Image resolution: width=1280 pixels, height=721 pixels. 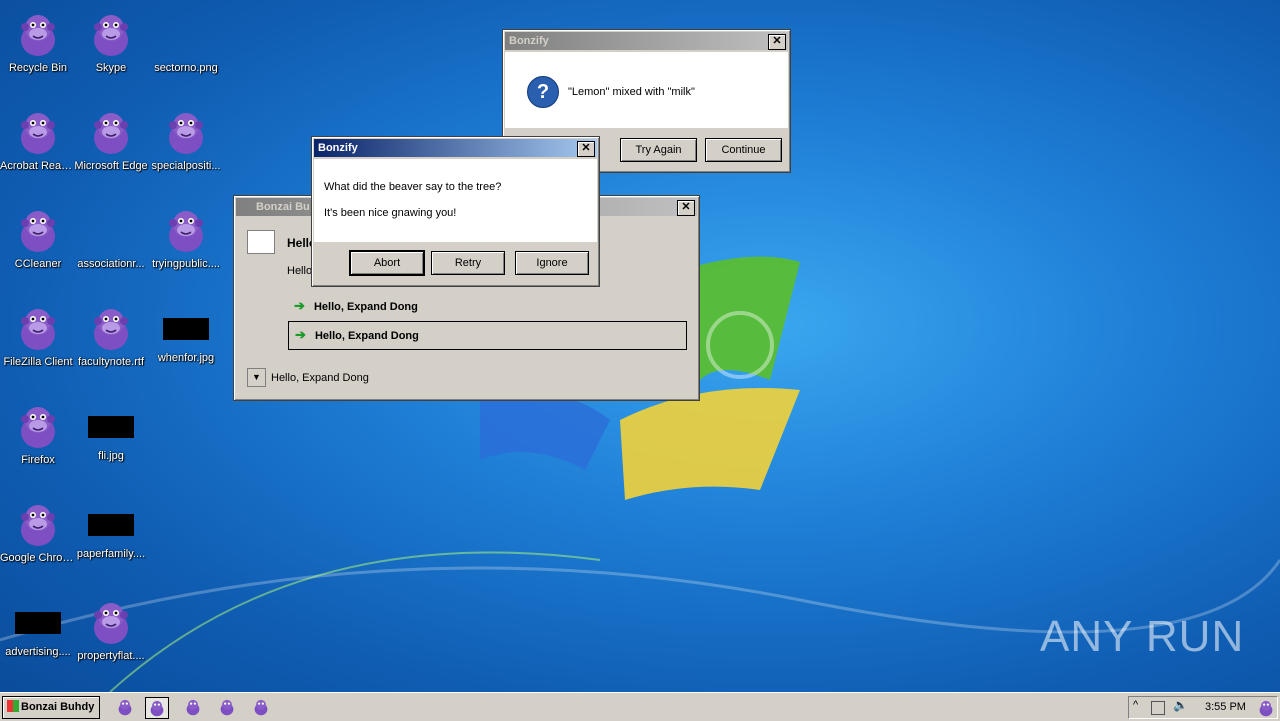 I want to click on desktop-icon: Google Chrome, so click(x=38, y=532).